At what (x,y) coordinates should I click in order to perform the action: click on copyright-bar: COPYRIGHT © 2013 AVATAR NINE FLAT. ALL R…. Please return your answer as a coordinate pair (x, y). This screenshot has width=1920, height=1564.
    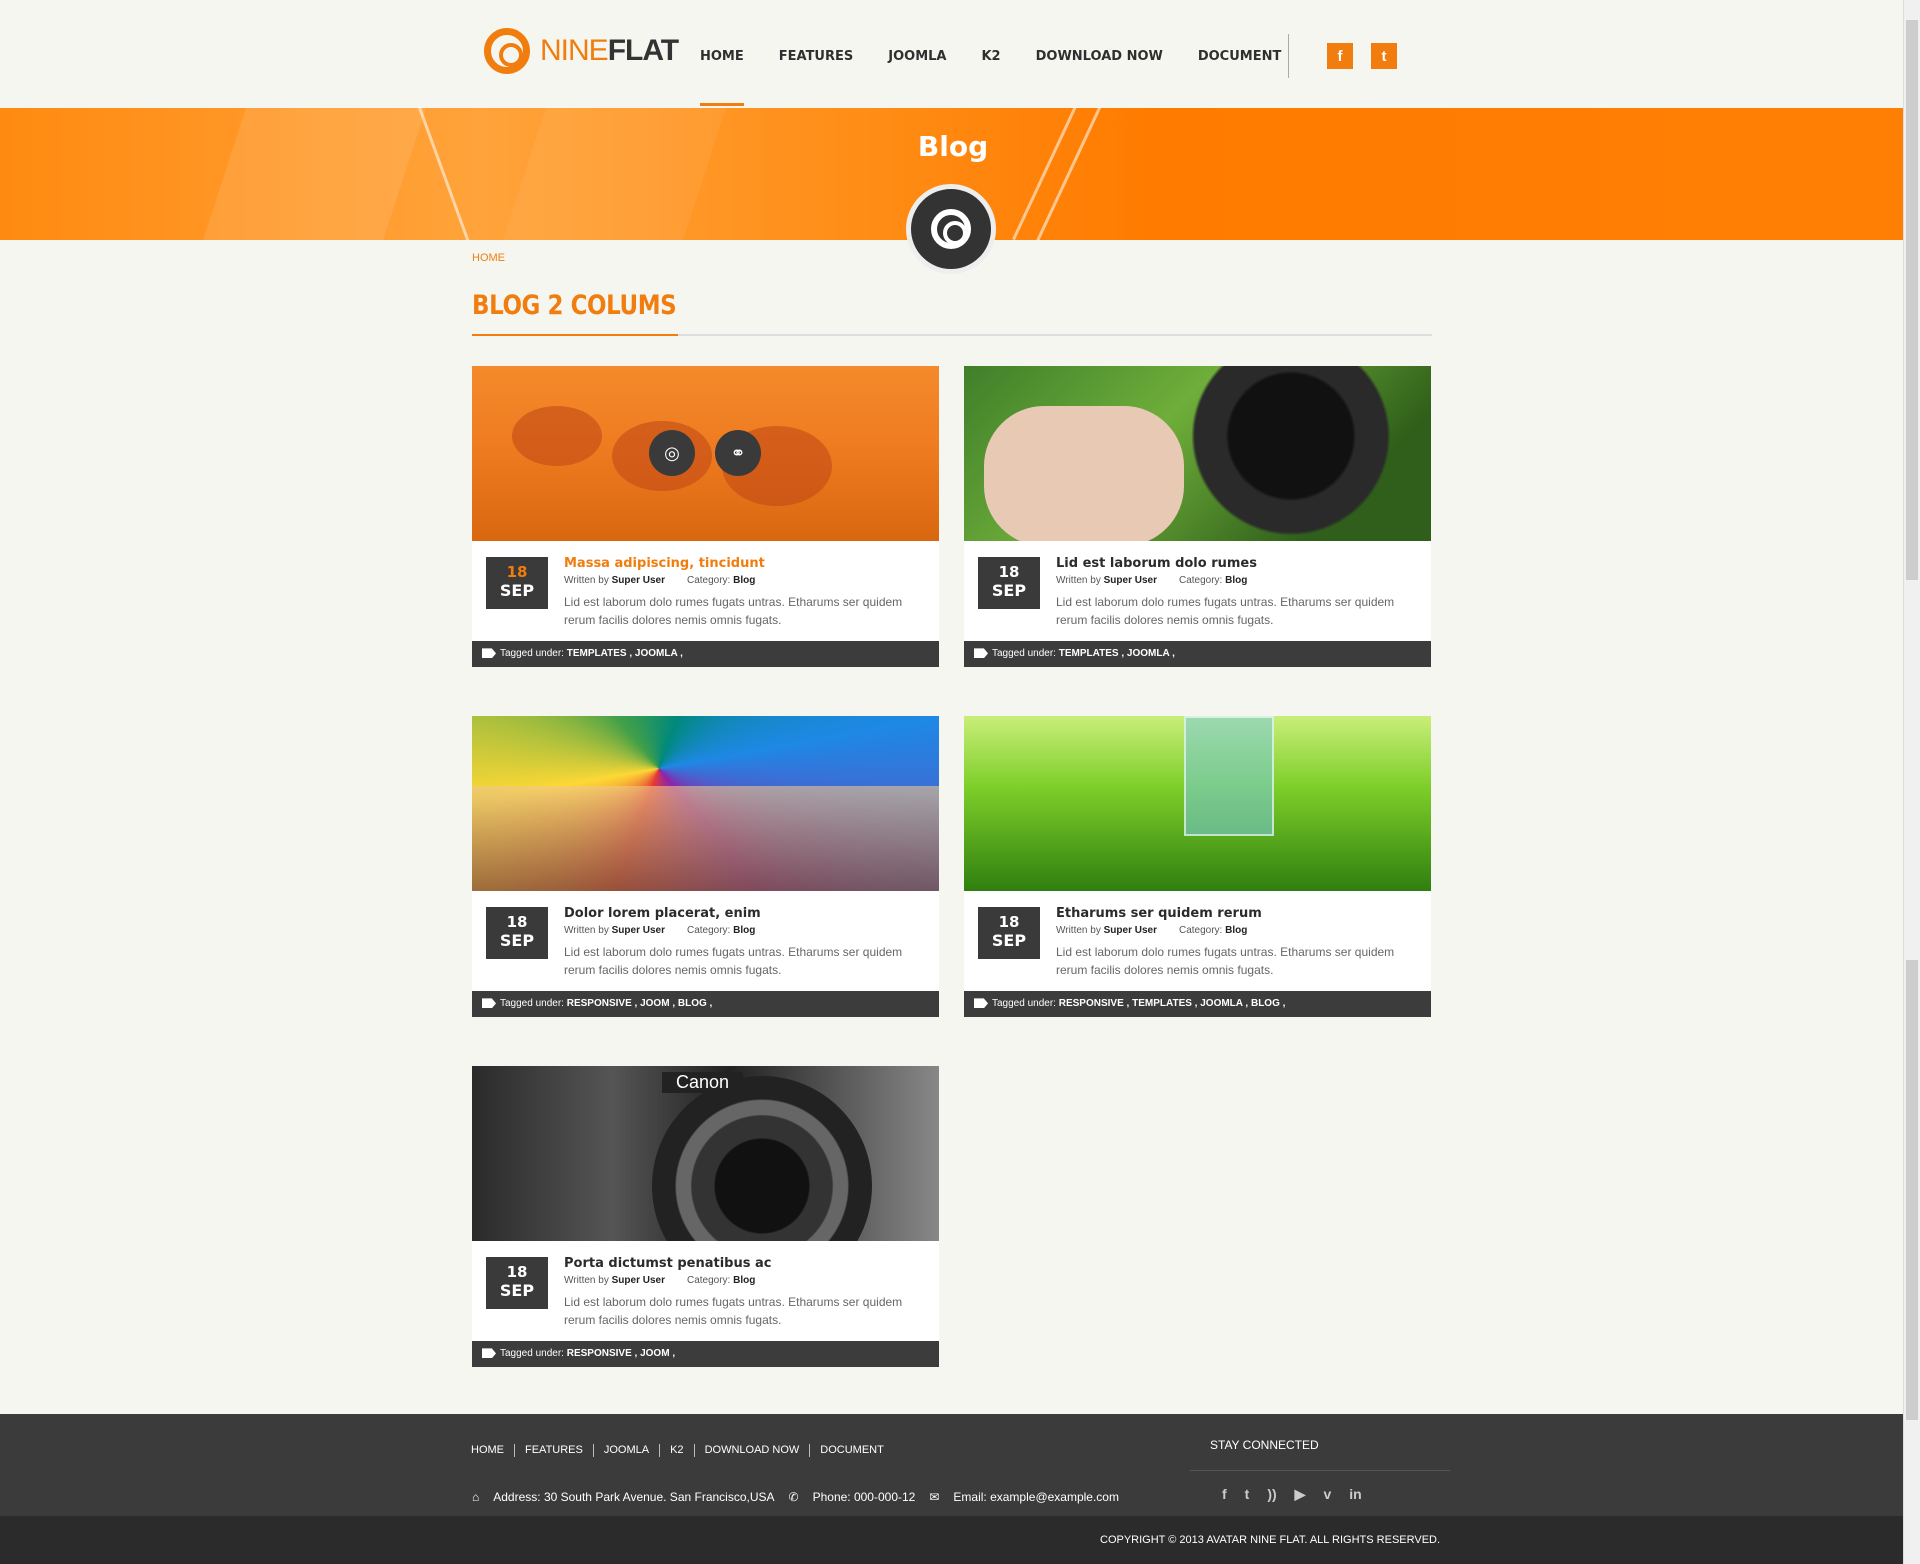
    Looking at the image, I should click on (960, 1540).